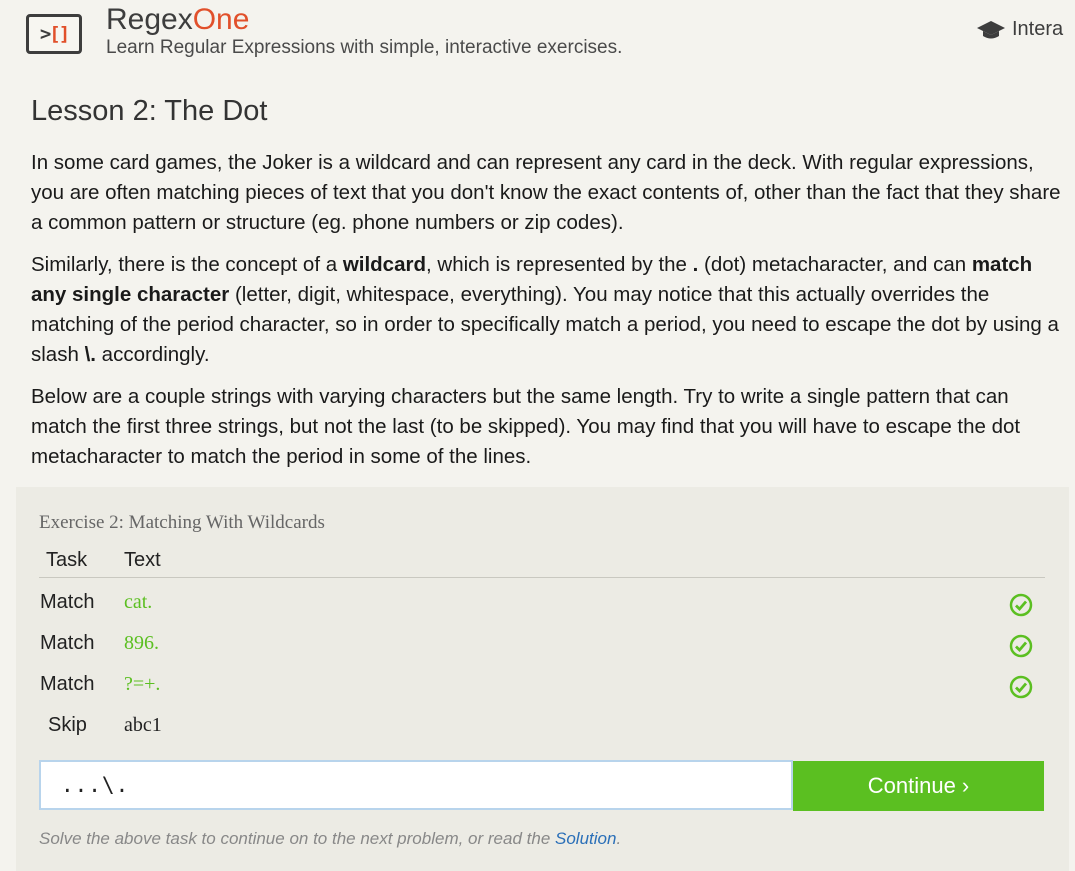 The image size is (1075, 871). I want to click on table-row: Match cat., so click(542, 608).